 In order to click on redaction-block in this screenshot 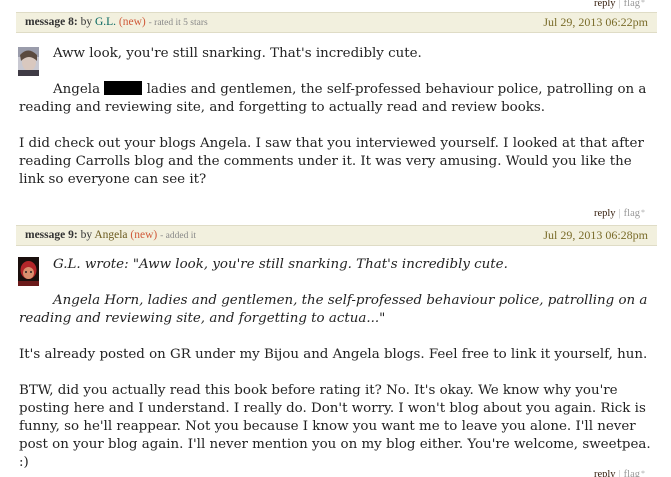, I will do `click(123, 88)`.